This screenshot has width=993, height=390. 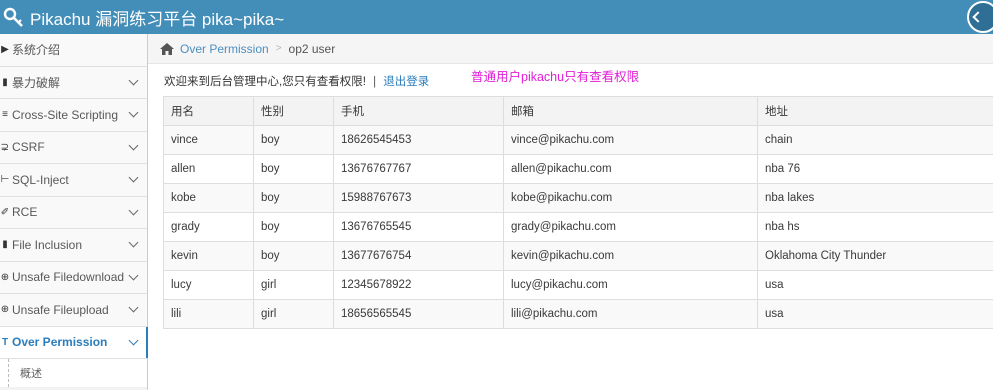 I want to click on table-cell: chain, so click(x=875, y=140).